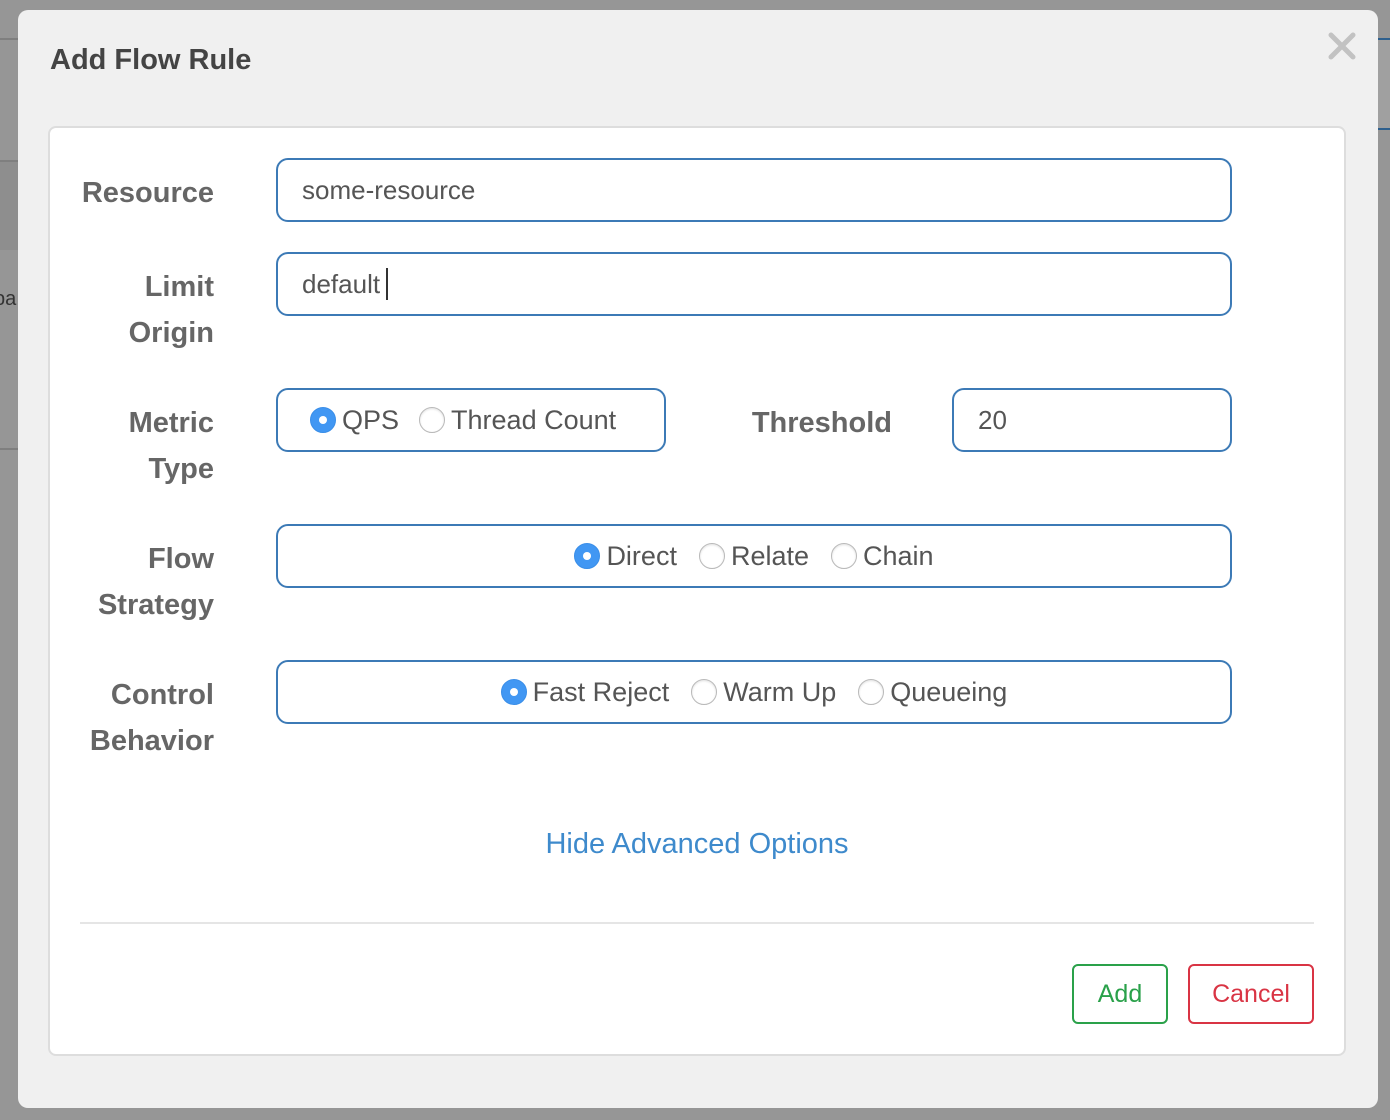 This screenshot has height=1120, width=1390. I want to click on resource-field-wrapper, so click(754, 190).